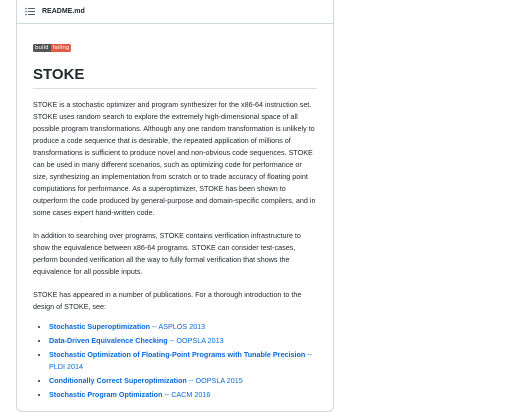  Describe the element at coordinates (63, 11) in the screenshot. I see `readme-filename: README.md` at that location.